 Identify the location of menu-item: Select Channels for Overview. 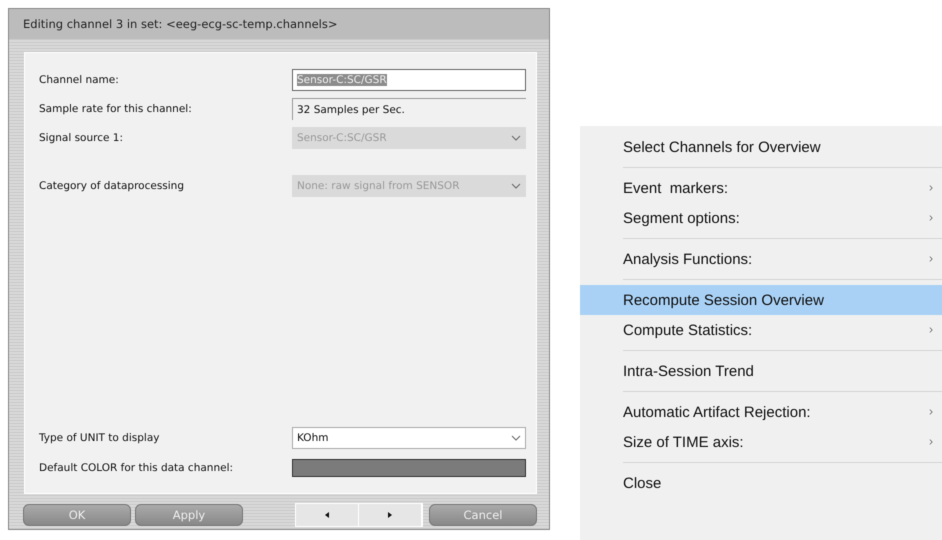
(761, 147).